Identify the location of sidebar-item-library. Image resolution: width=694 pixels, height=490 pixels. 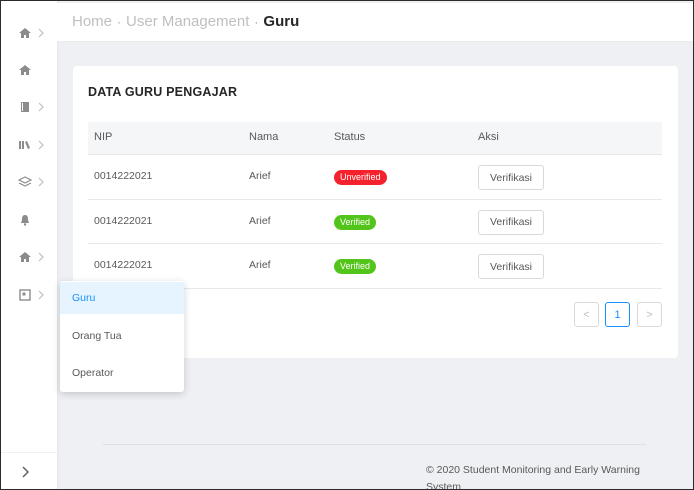
(29, 145).